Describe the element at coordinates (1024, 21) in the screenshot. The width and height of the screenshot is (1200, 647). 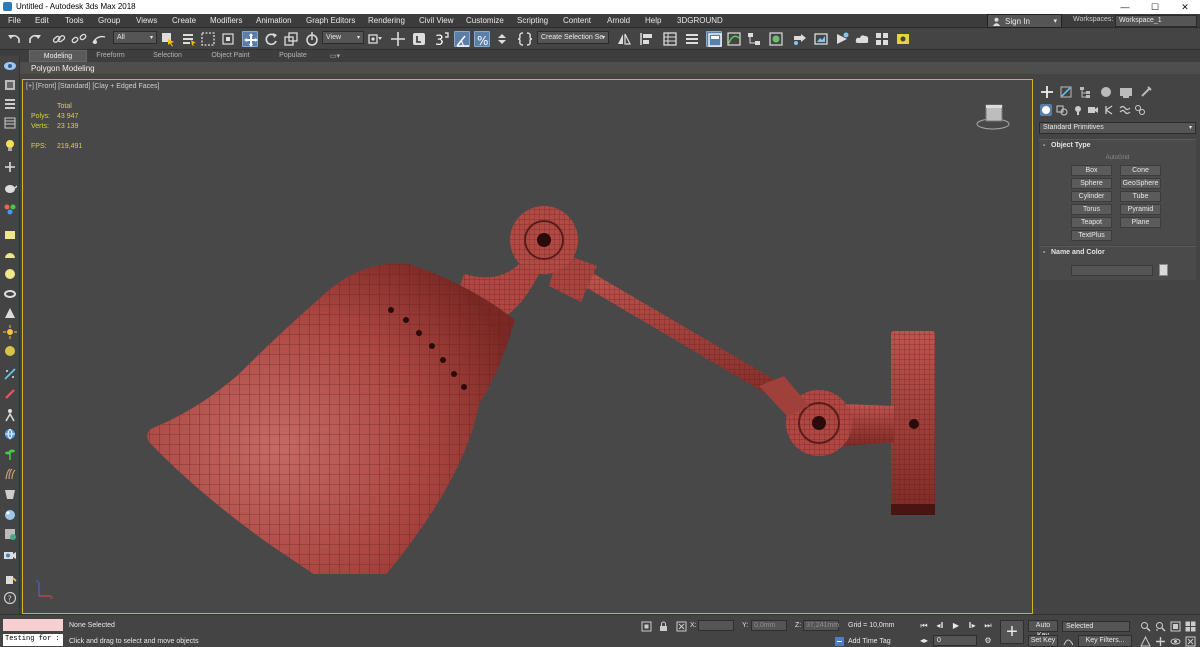
I see `sign-in-dropdown: Sign In ▾` at that location.